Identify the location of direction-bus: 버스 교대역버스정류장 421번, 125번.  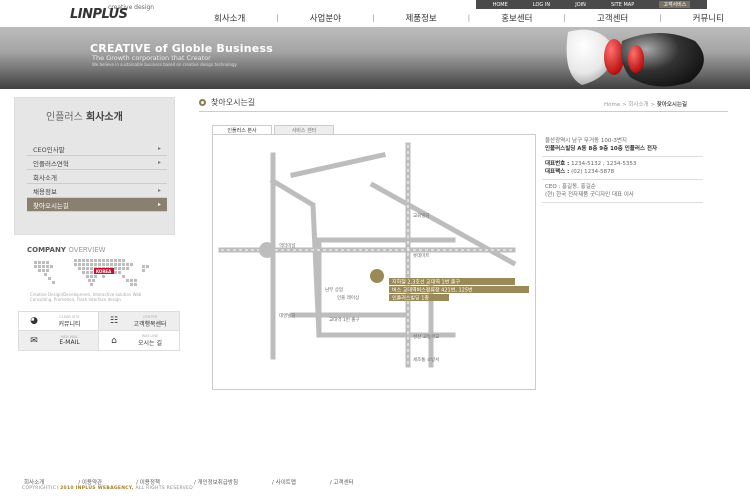
(432, 290).